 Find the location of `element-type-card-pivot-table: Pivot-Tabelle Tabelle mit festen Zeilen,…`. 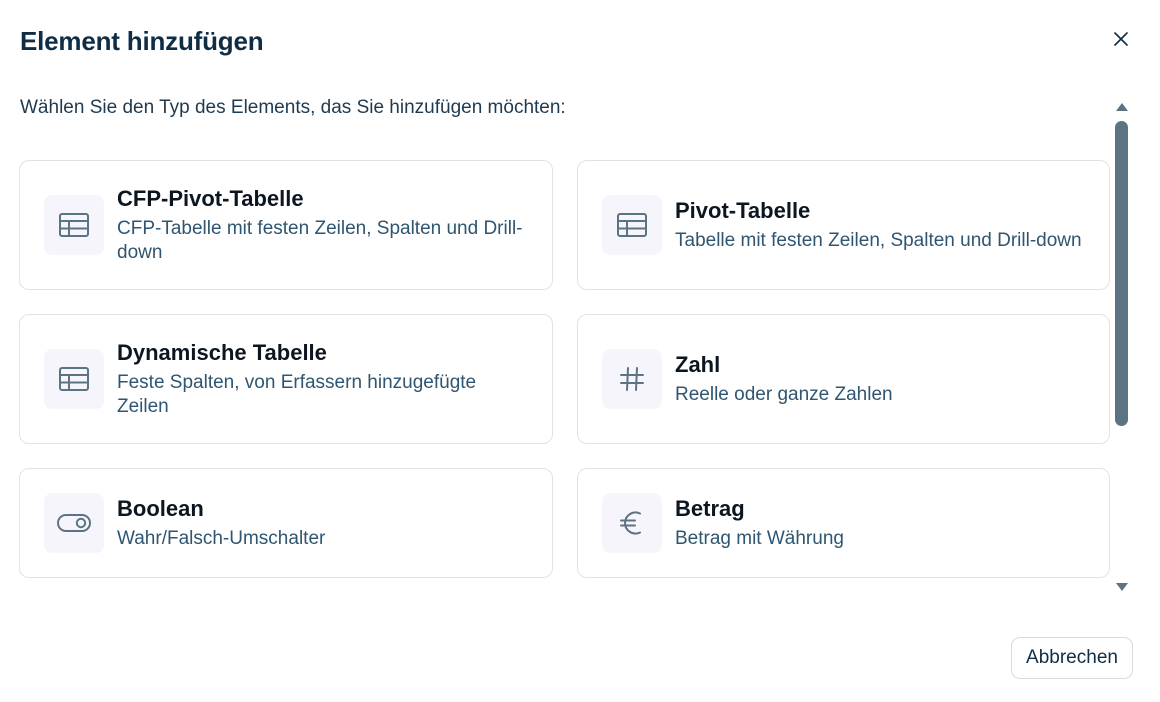

element-type-card-pivot-table: Pivot-Tabelle Tabelle mit festen Zeilen,… is located at coordinates (843, 225).